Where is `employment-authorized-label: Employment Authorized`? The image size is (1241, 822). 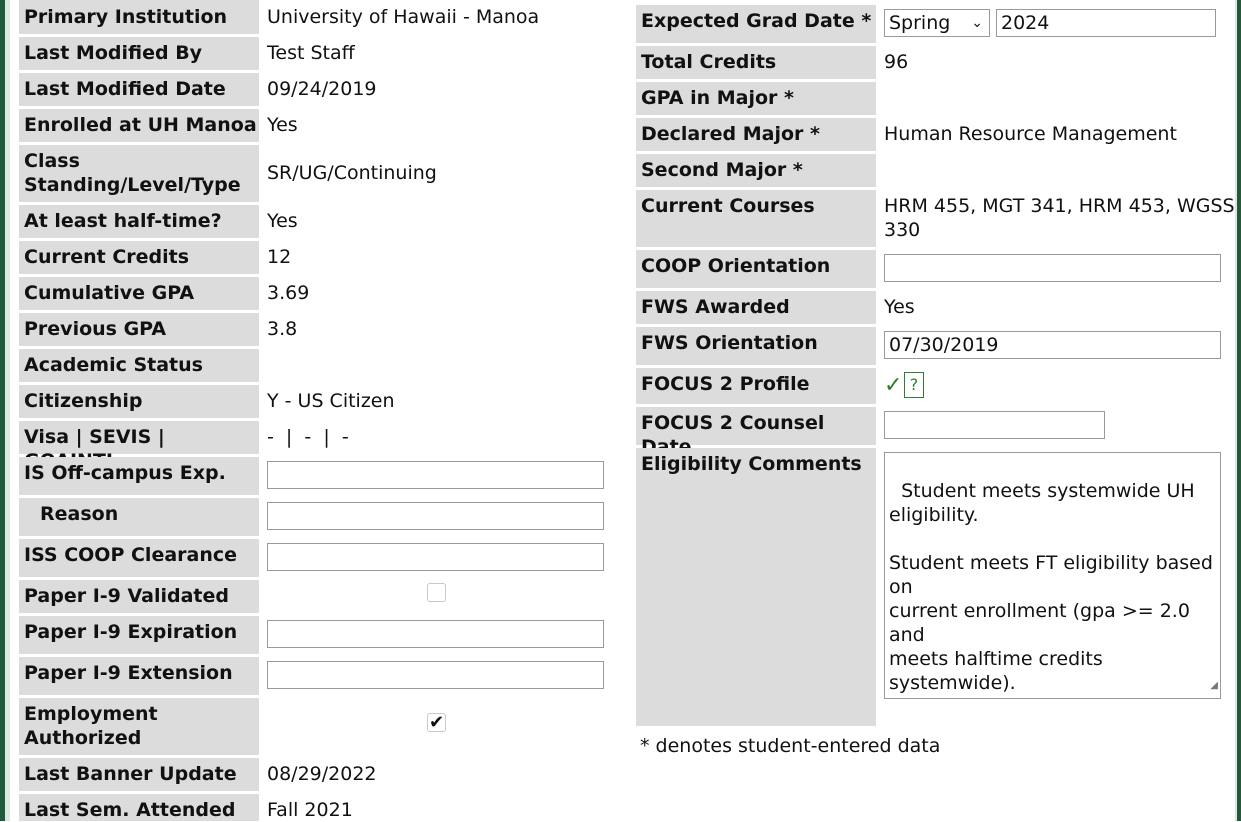
employment-authorized-label: Employment Authorized is located at coordinates (139, 726).